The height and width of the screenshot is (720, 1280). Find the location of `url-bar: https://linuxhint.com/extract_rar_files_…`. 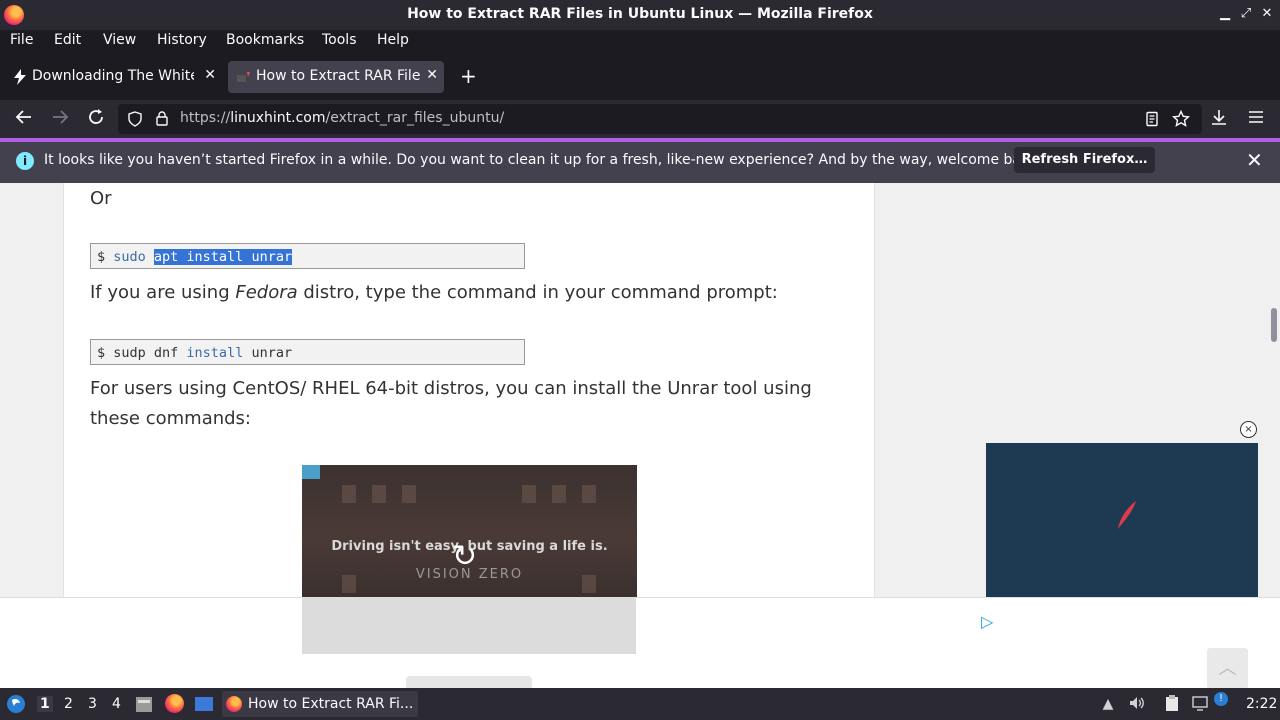

url-bar: https://linuxhint.com/extract_rar_files_… is located at coordinates (660, 119).